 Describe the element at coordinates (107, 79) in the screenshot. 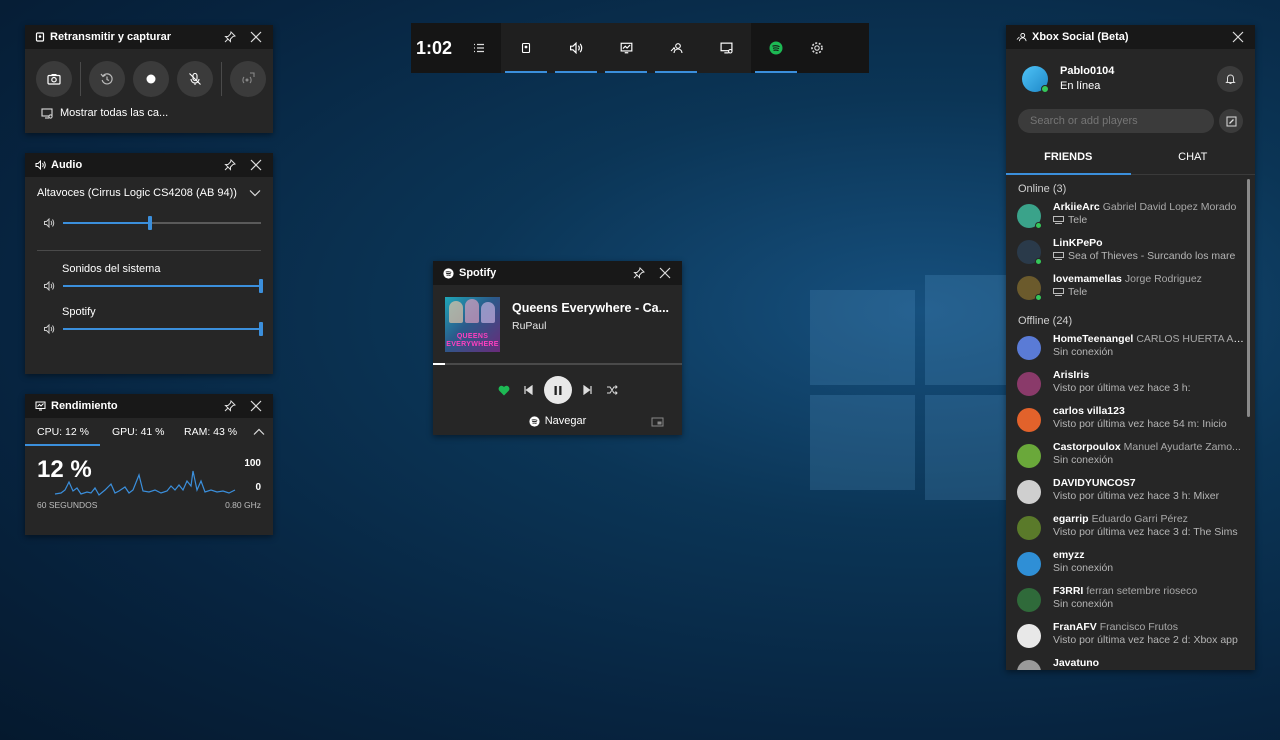

I see `record-last-button` at that location.